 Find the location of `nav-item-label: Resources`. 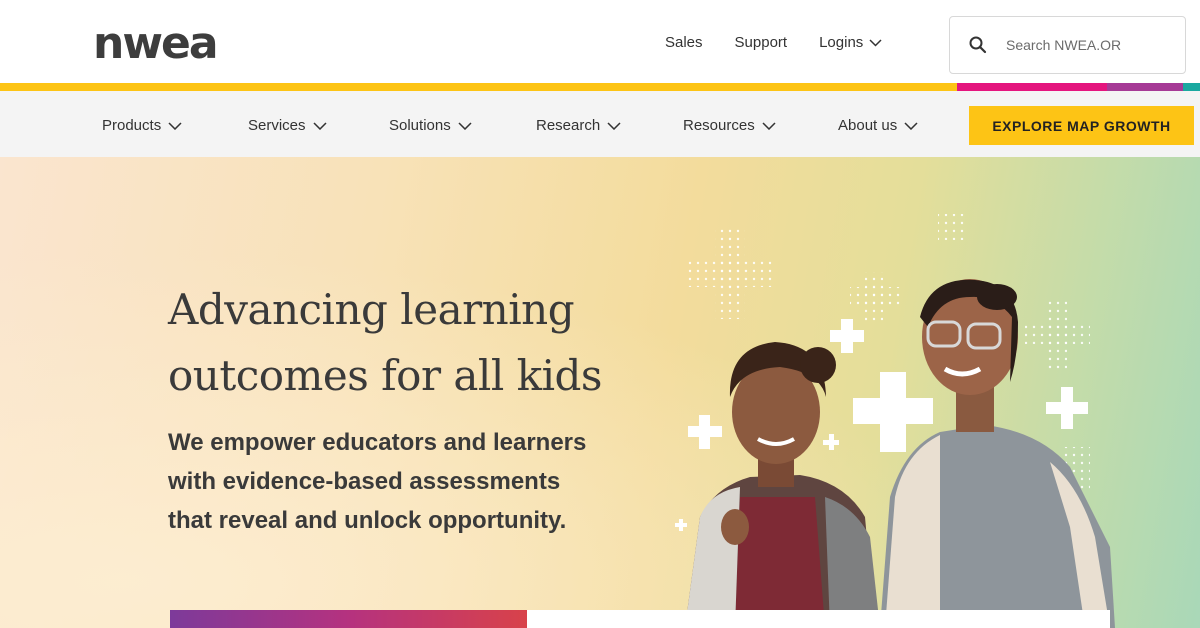

nav-item-label: Resources is located at coordinates (719, 125).